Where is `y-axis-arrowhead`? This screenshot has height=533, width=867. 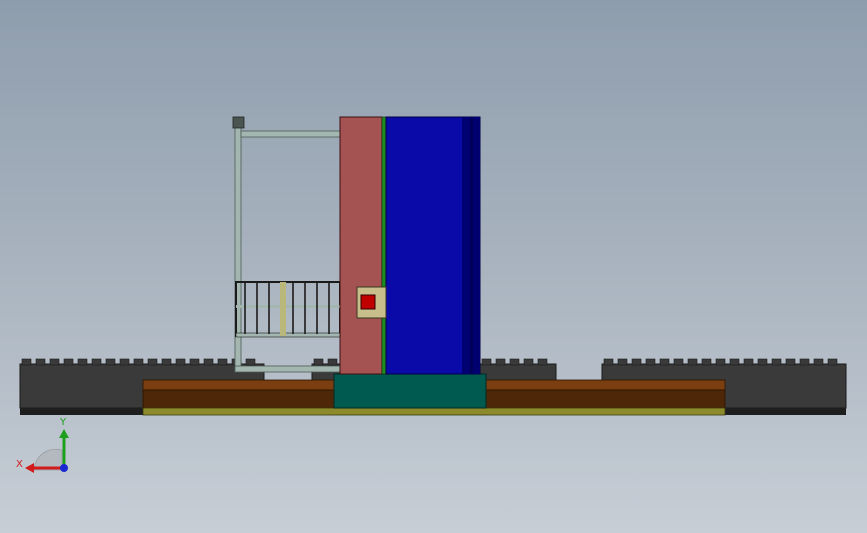
y-axis-arrowhead is located at coordinates (64, 433).